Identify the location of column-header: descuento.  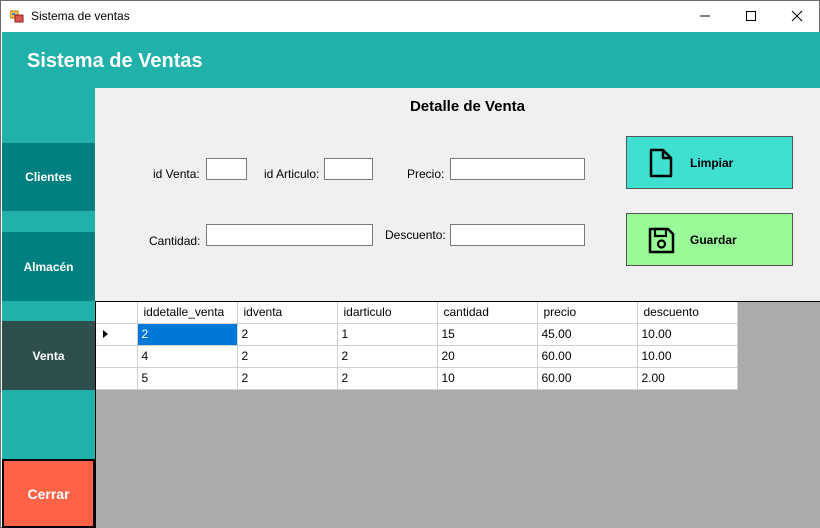
(687, 313).